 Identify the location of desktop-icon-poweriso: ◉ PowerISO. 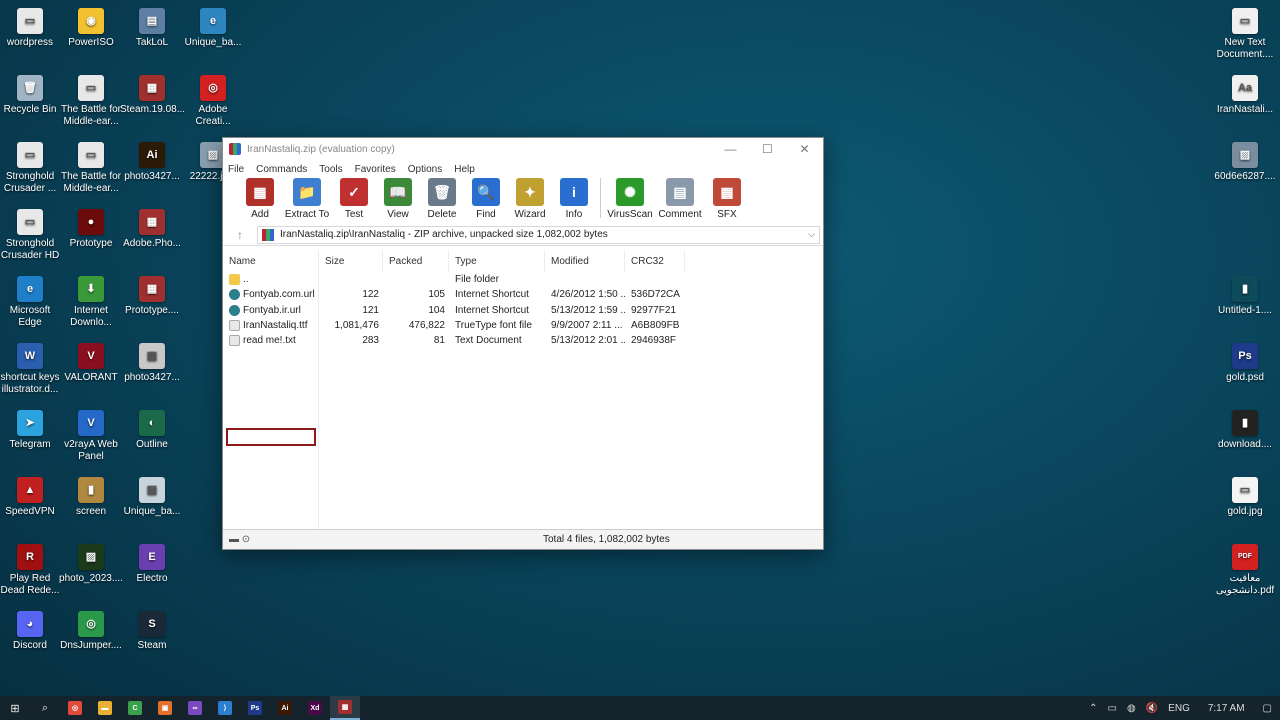
(91, 28).